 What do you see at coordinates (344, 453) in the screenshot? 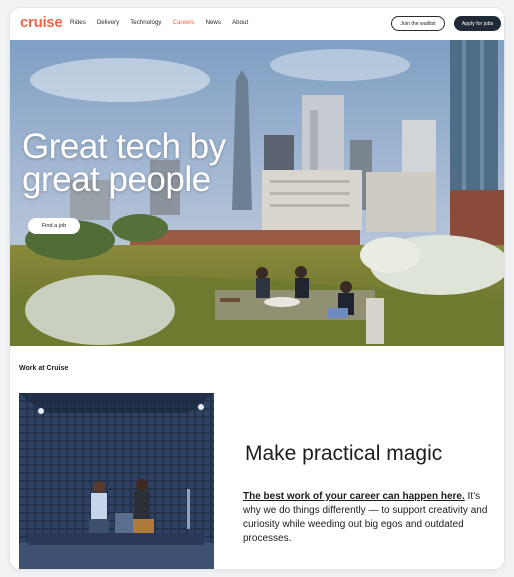
I see `make-practical-magic-heading: Make practical magic` at bounding box center [344, 453].